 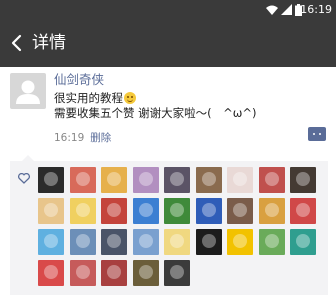 What do you see at coordinates (155, 113) in the screenshot?
I see `post-text-line-2: 需要收集五个赞 谢谢大家啦～( ^ω^)` at bounding box center [155, 113].